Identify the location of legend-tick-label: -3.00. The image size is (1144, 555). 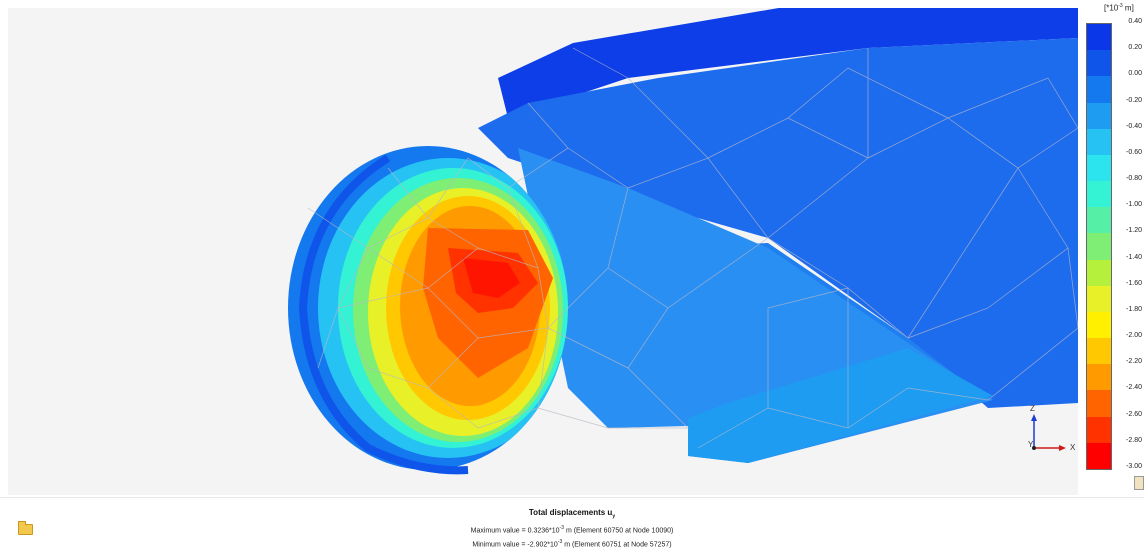
(1134, 466).